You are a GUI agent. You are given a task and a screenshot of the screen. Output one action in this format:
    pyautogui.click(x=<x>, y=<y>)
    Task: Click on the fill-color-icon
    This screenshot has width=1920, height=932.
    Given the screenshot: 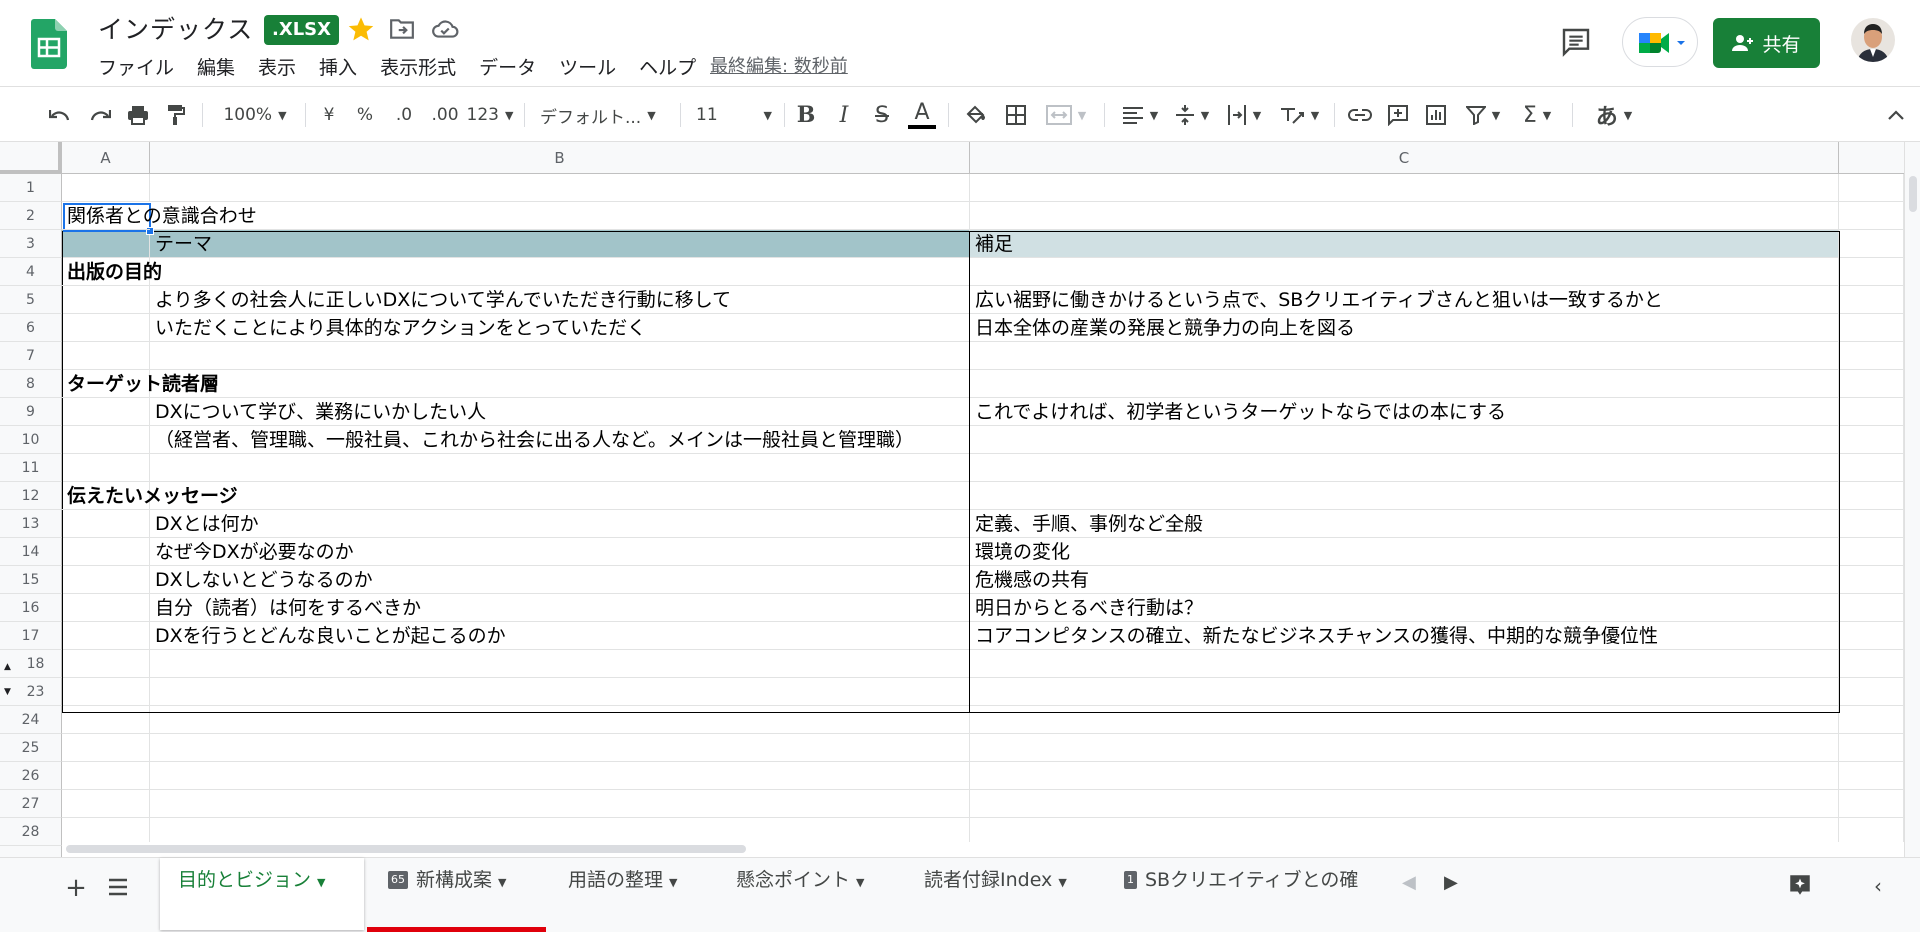 What is the action you would take?
    pyautogui.click(x=976, y=115)
    